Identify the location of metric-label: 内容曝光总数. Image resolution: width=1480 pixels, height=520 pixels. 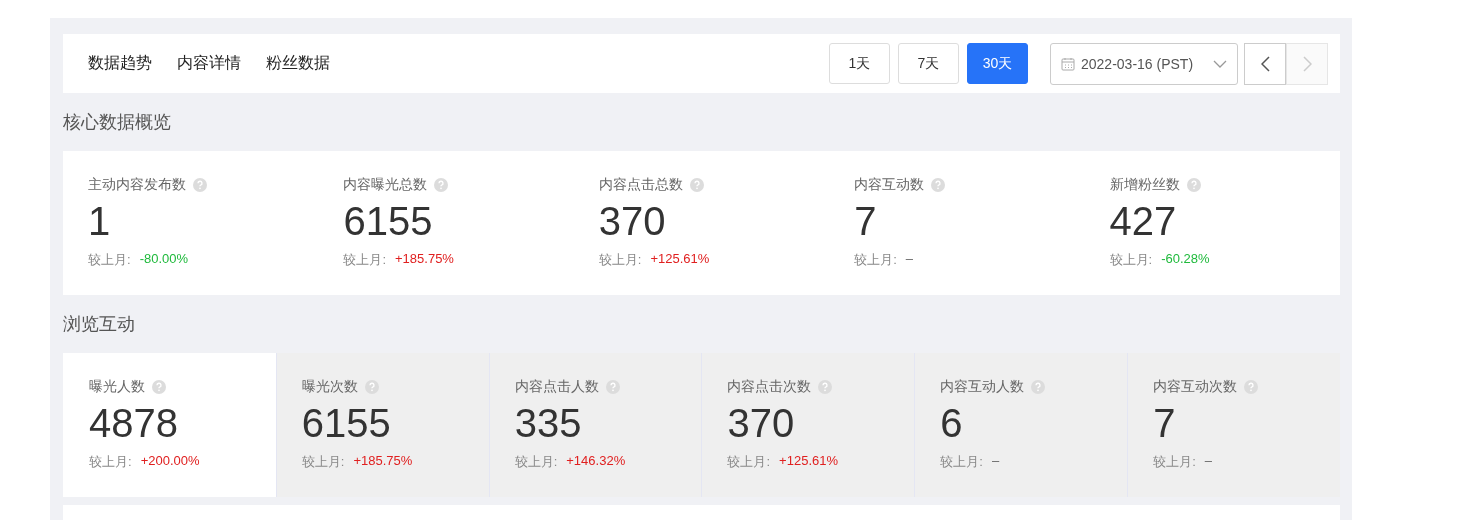
(385, 185).